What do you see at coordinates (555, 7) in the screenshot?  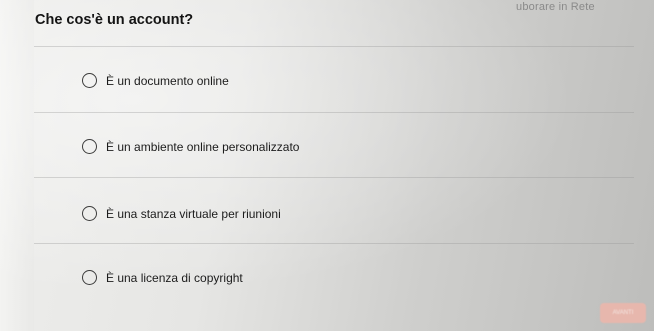 I see `course-title-link: uborare in Rete` at bounding box center [555, 7].